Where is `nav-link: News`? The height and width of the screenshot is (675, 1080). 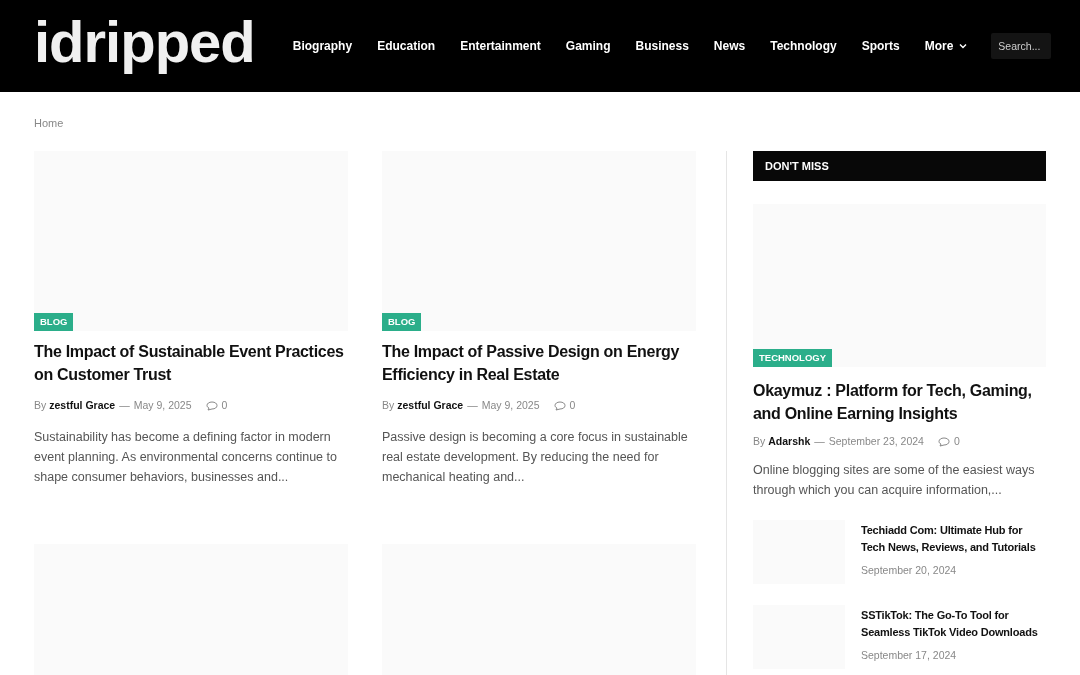 nav-link: News is located at coordinates (729, 46).